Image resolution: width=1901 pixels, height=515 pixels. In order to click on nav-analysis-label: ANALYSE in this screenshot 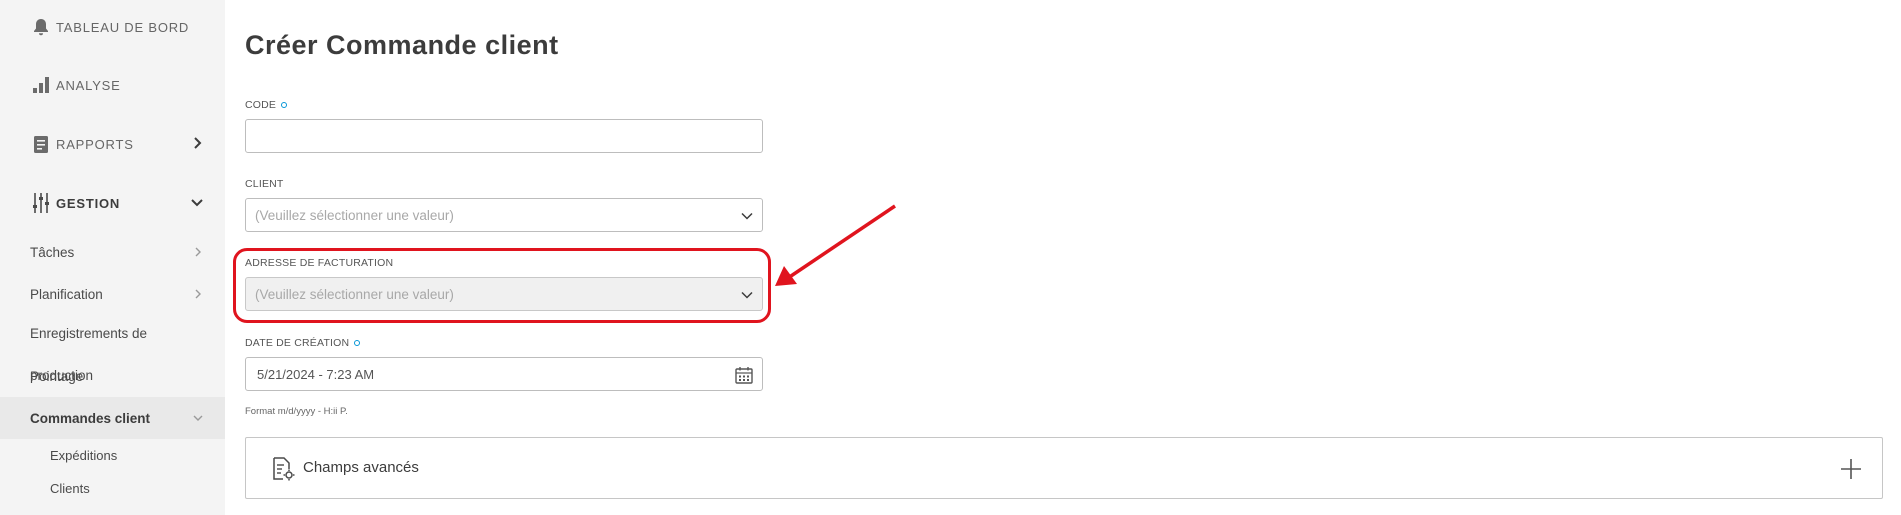, I will do `click(88, 85)`.